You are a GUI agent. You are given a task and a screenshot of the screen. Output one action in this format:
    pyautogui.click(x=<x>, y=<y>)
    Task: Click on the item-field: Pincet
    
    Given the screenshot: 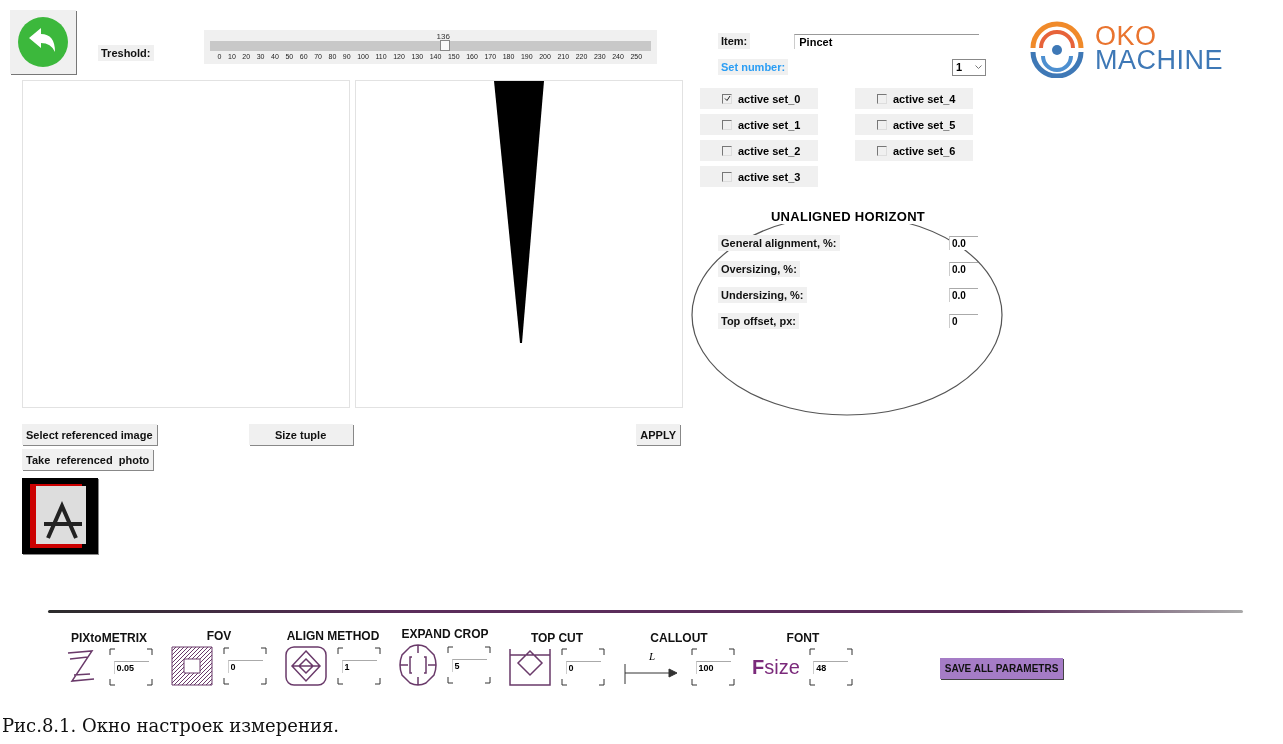 What is the action you would take?
    pyautogui.click(x=887, y=41)
    